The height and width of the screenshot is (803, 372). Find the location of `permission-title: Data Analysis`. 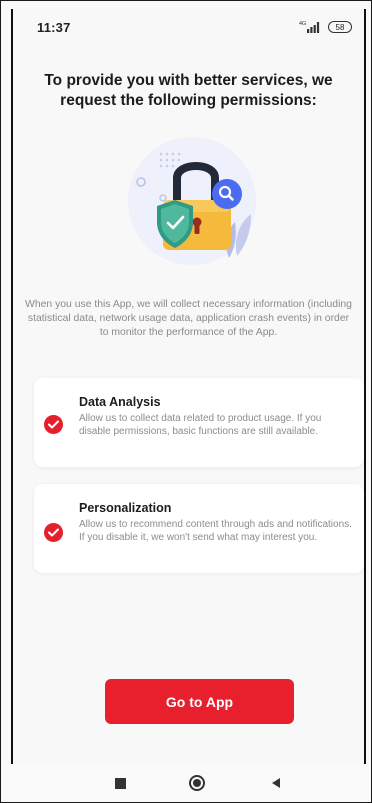

permission-title: Data Analysis is located at coordinates (120, 402).